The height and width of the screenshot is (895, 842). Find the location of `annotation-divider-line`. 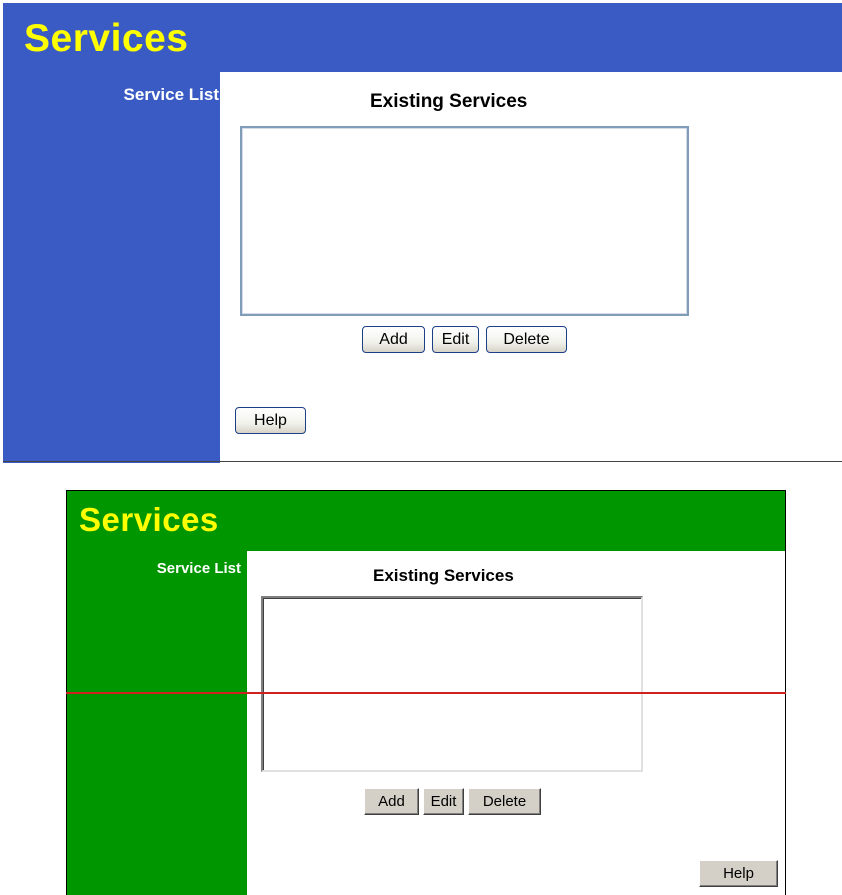

annotation-divider-line is located at coordinates (426, 693).